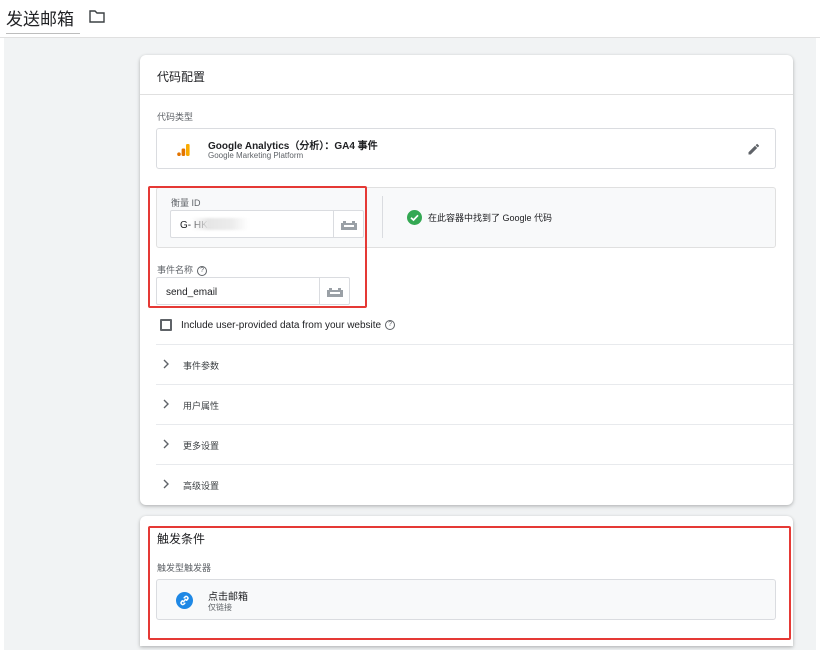  I want to click on tag-type-label: 代码类型, so click(175, 117).